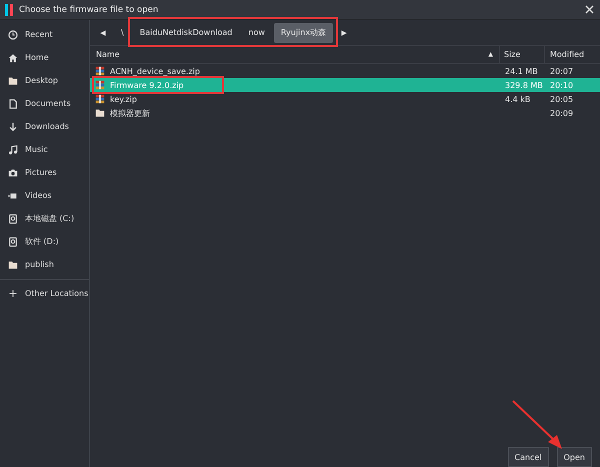 The image size is (600, 467). What do you see at coordinates (13, 127) in the screenshot?
I see `download-icon` at bounding box center [13, 127].